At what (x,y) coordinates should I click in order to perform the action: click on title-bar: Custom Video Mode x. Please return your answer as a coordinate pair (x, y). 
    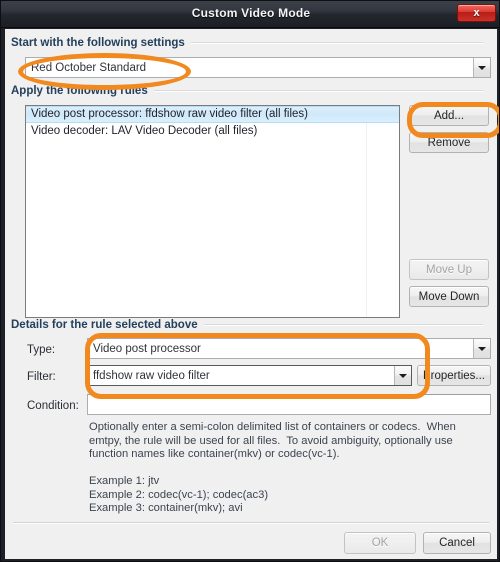
    Looking at the image, I should click on (250, 14).